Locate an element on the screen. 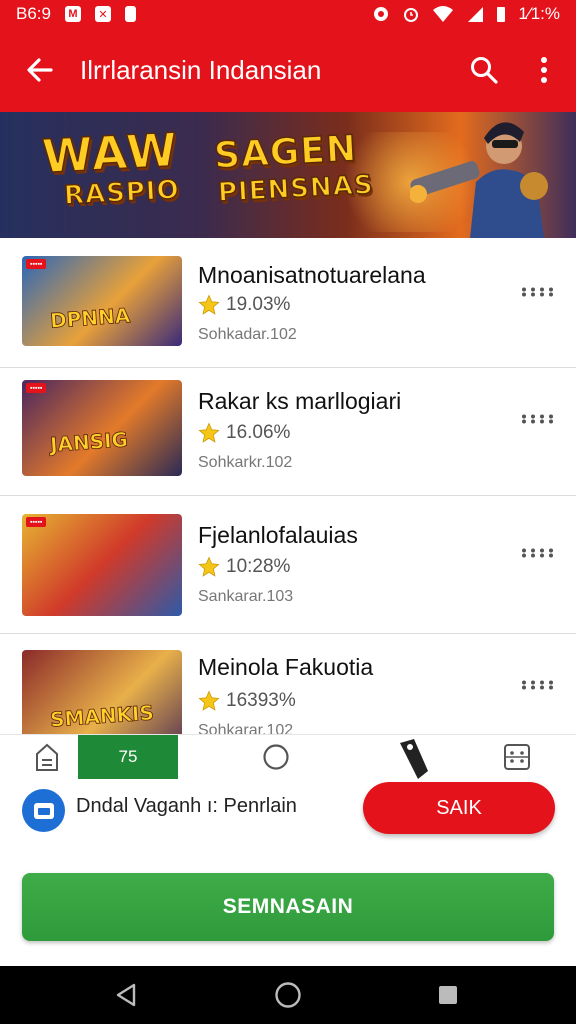 Image resolution: width=576 pixels, height=1024 pixels. battery-icon is located at coordinates (501, 14).